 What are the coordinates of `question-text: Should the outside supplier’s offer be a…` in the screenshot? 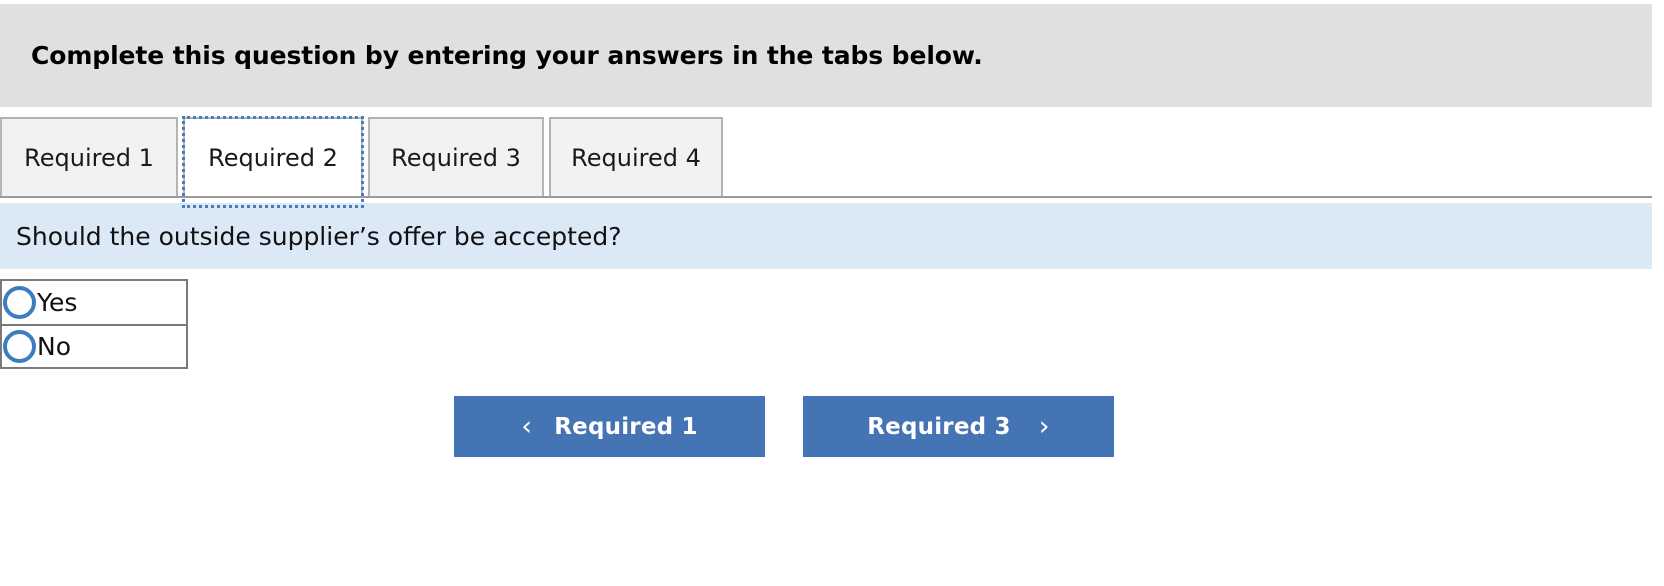 It's located at (319, 236).